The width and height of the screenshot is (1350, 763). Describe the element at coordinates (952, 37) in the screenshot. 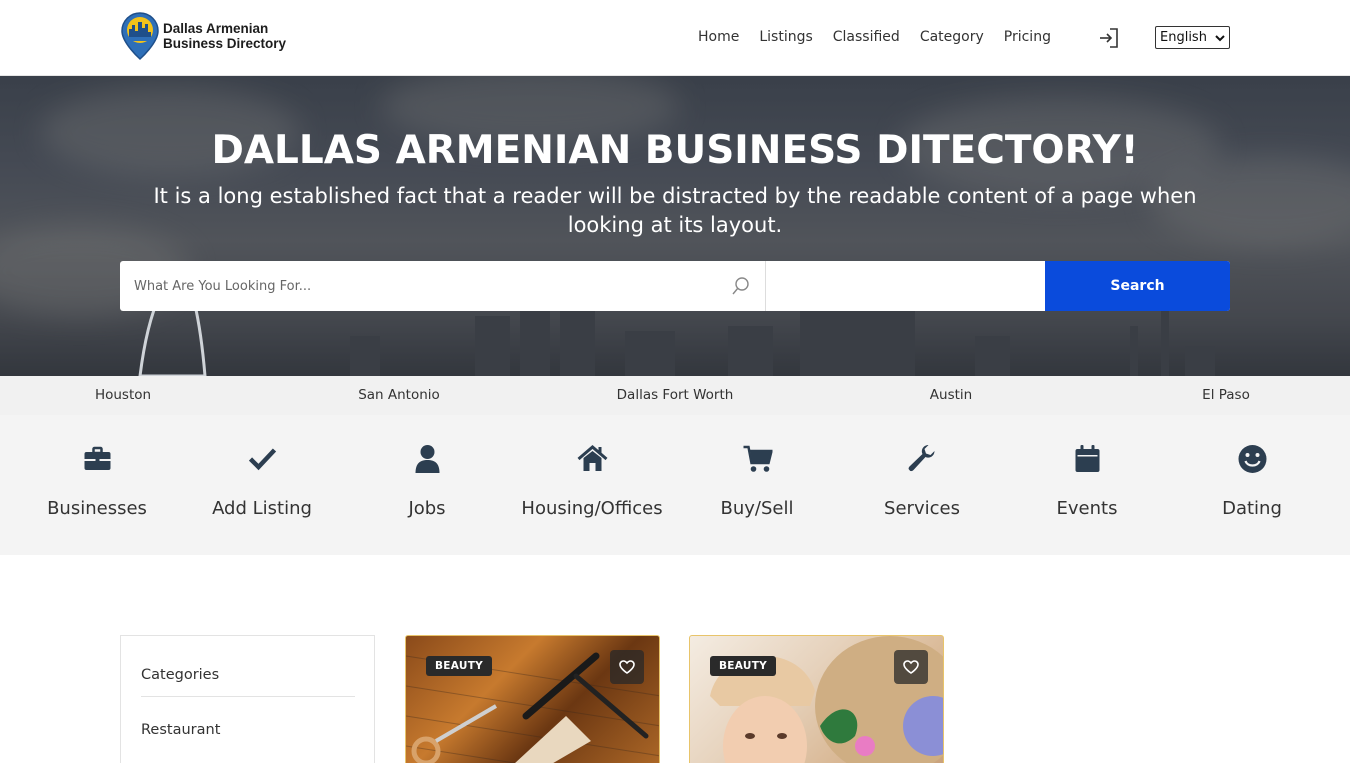

I see `nav-category: Category` at that location.